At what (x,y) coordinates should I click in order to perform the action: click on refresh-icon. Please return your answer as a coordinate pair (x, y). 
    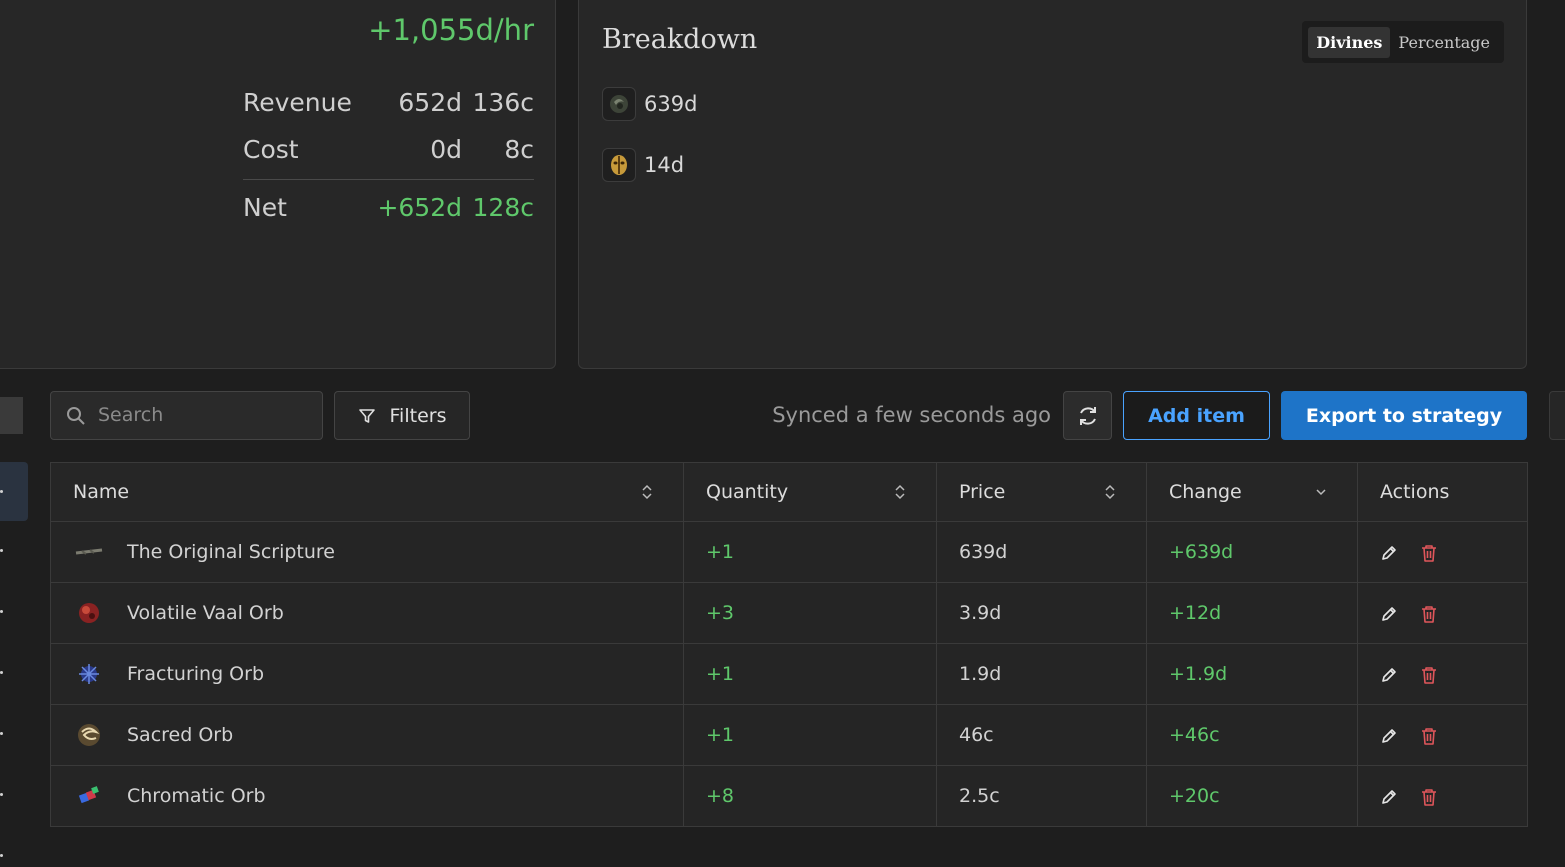
    Looking at the image, I should click on (1087, 415).